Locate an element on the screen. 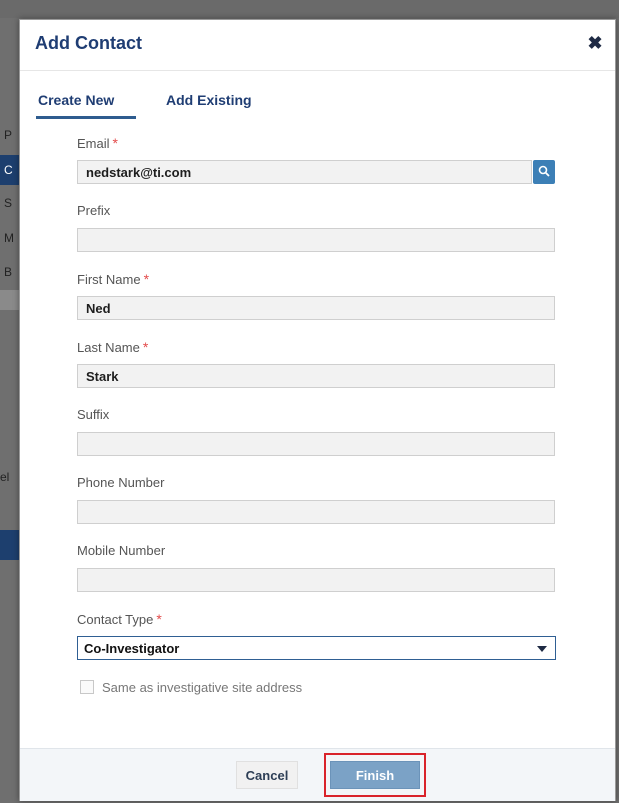 The image size is (619, 803). cancel-button: Cancel is located at coordinates (267, 775).